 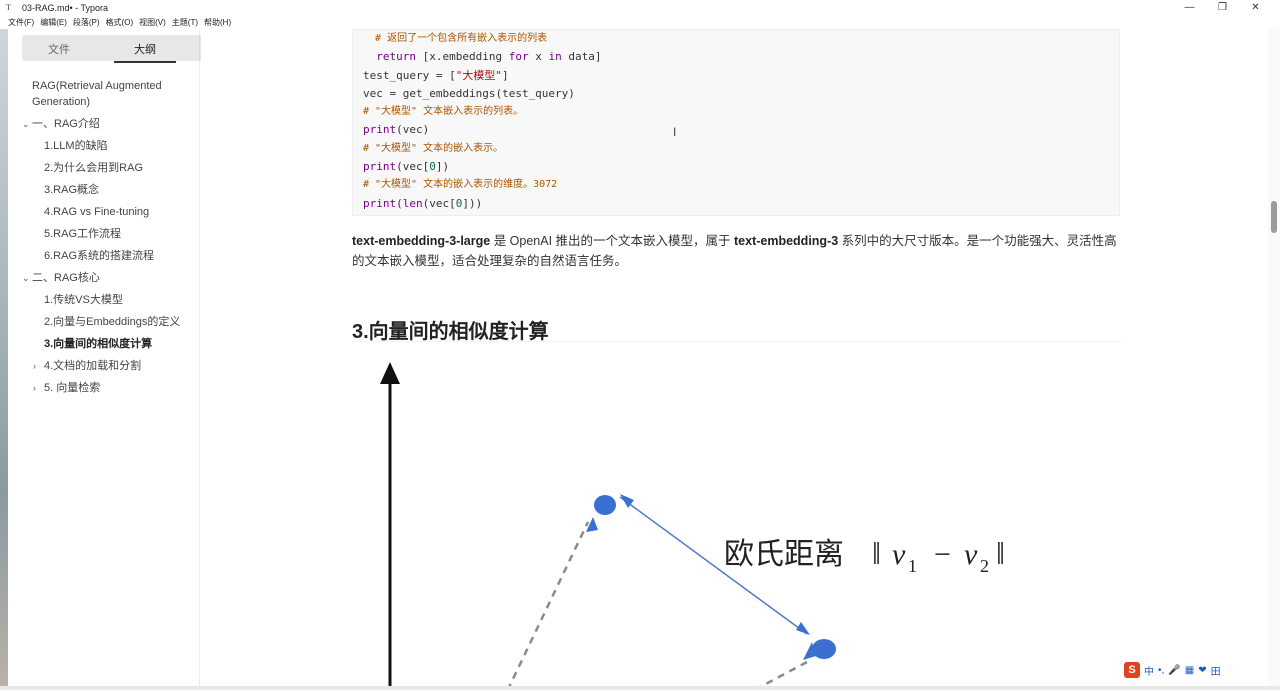 I want to click on sogou-ime-icon: S, so click(x=1132, y=670).